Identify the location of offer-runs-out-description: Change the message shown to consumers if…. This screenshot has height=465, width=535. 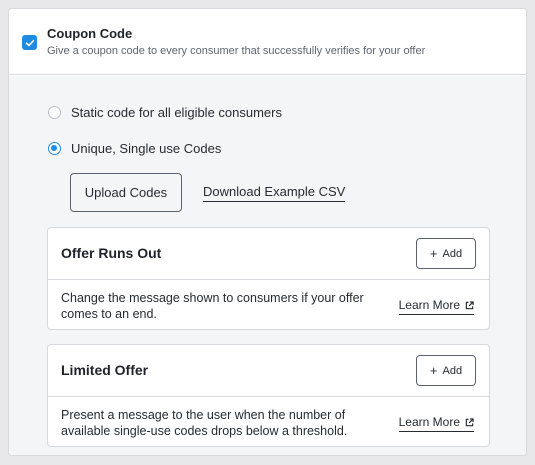
(212, 306).